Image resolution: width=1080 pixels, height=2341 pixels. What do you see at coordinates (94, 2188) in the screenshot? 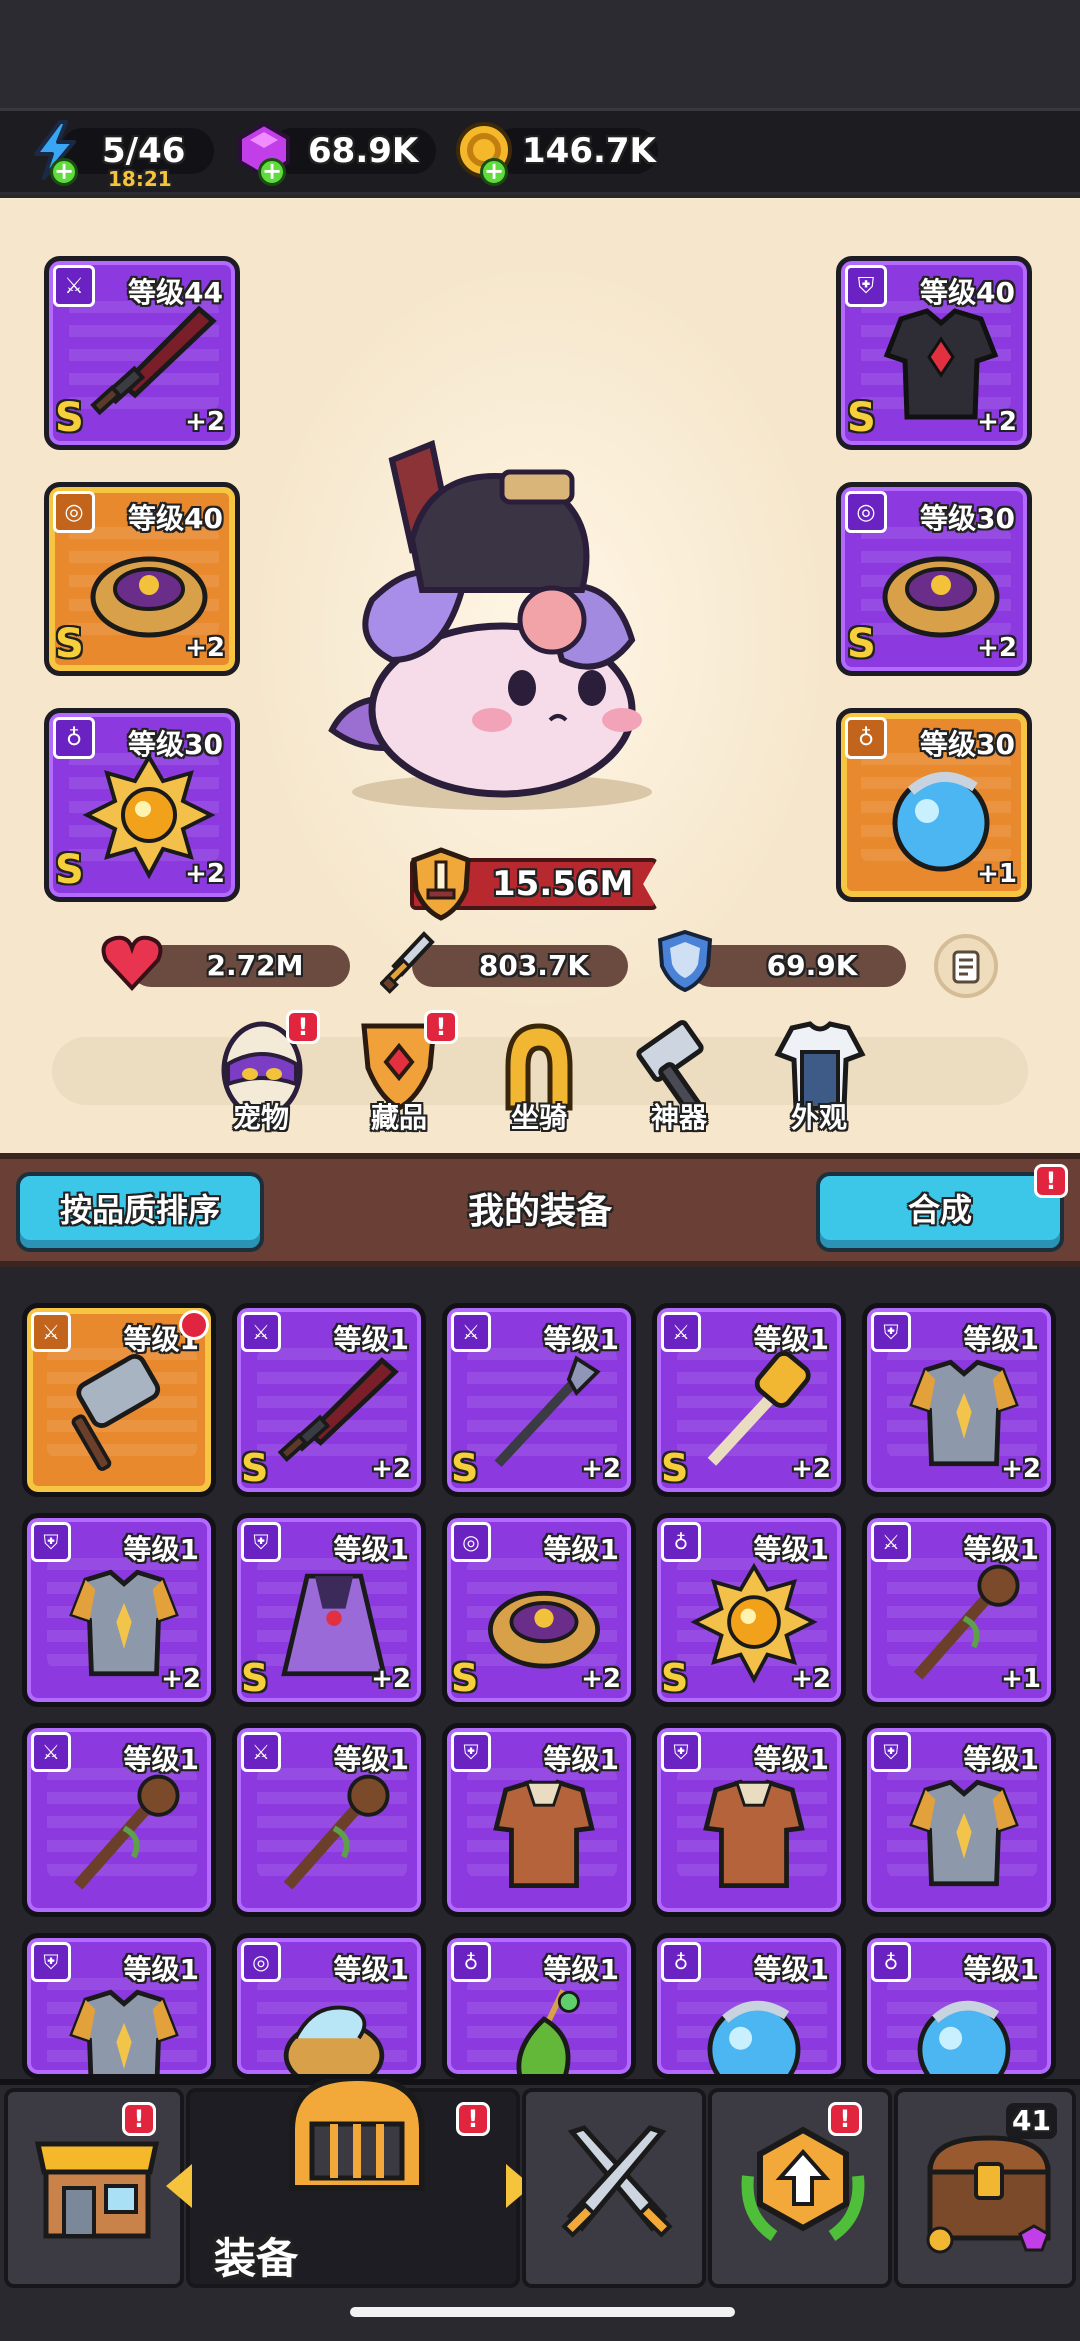
I see `nav-shop: !` at bounding box center [94, 2188].